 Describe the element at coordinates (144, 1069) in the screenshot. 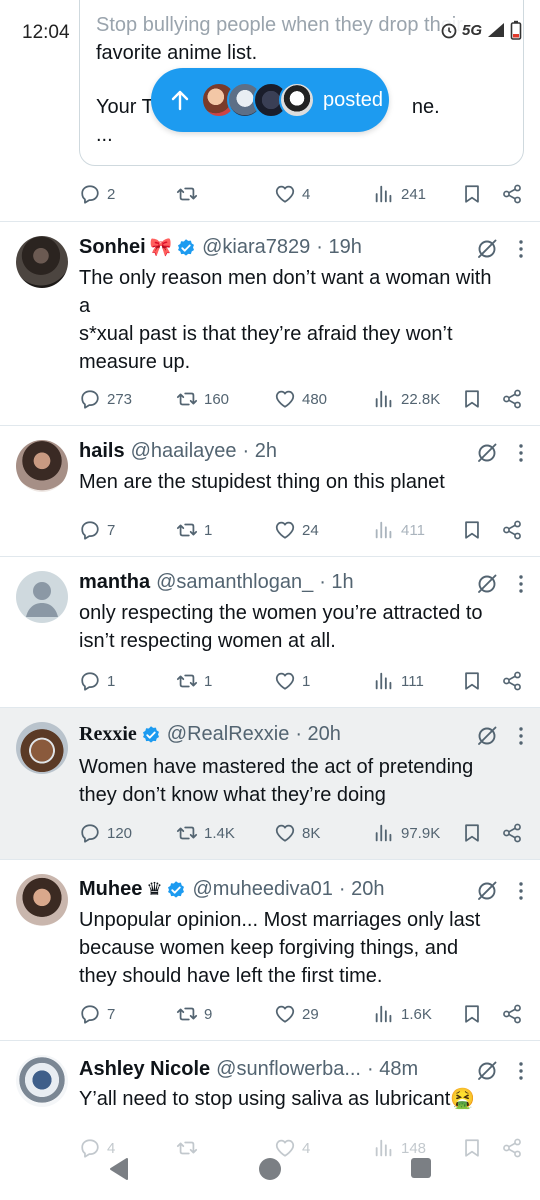

I see `display-name: Ashley Nicole` at that location.